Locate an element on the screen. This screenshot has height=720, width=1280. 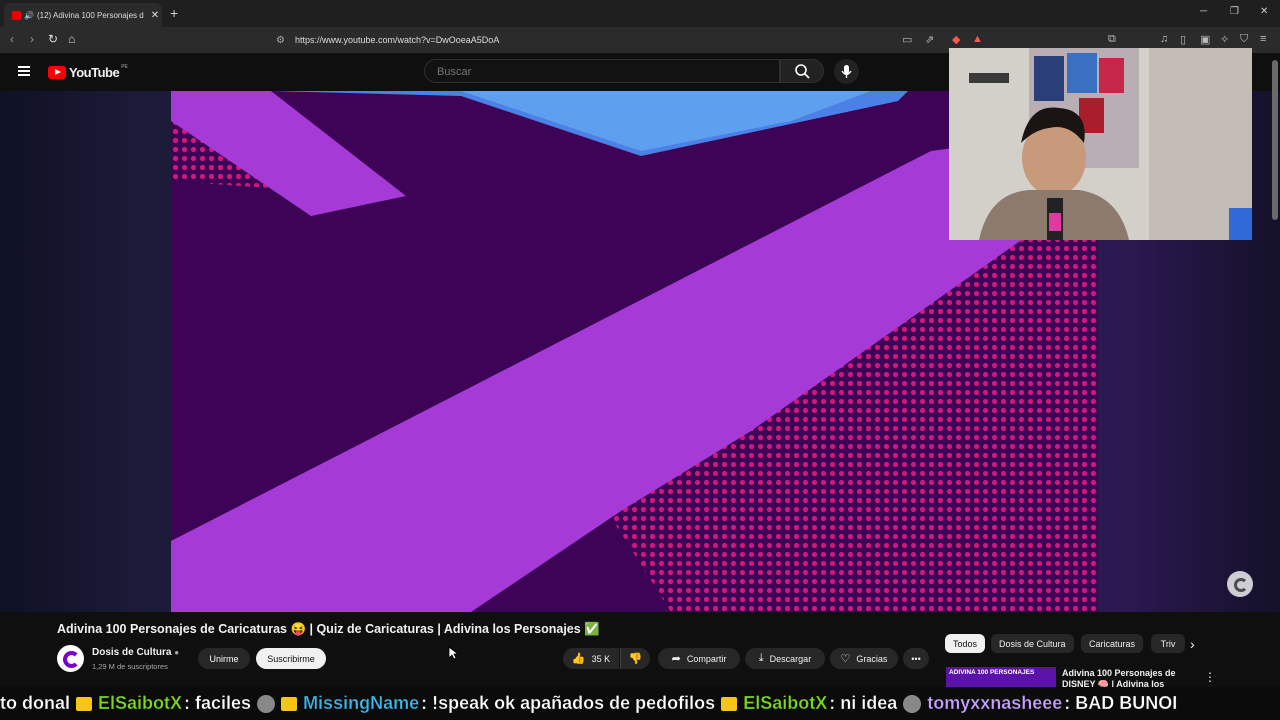
like-button: 👍 35 K is located at coordinates (591, 658).